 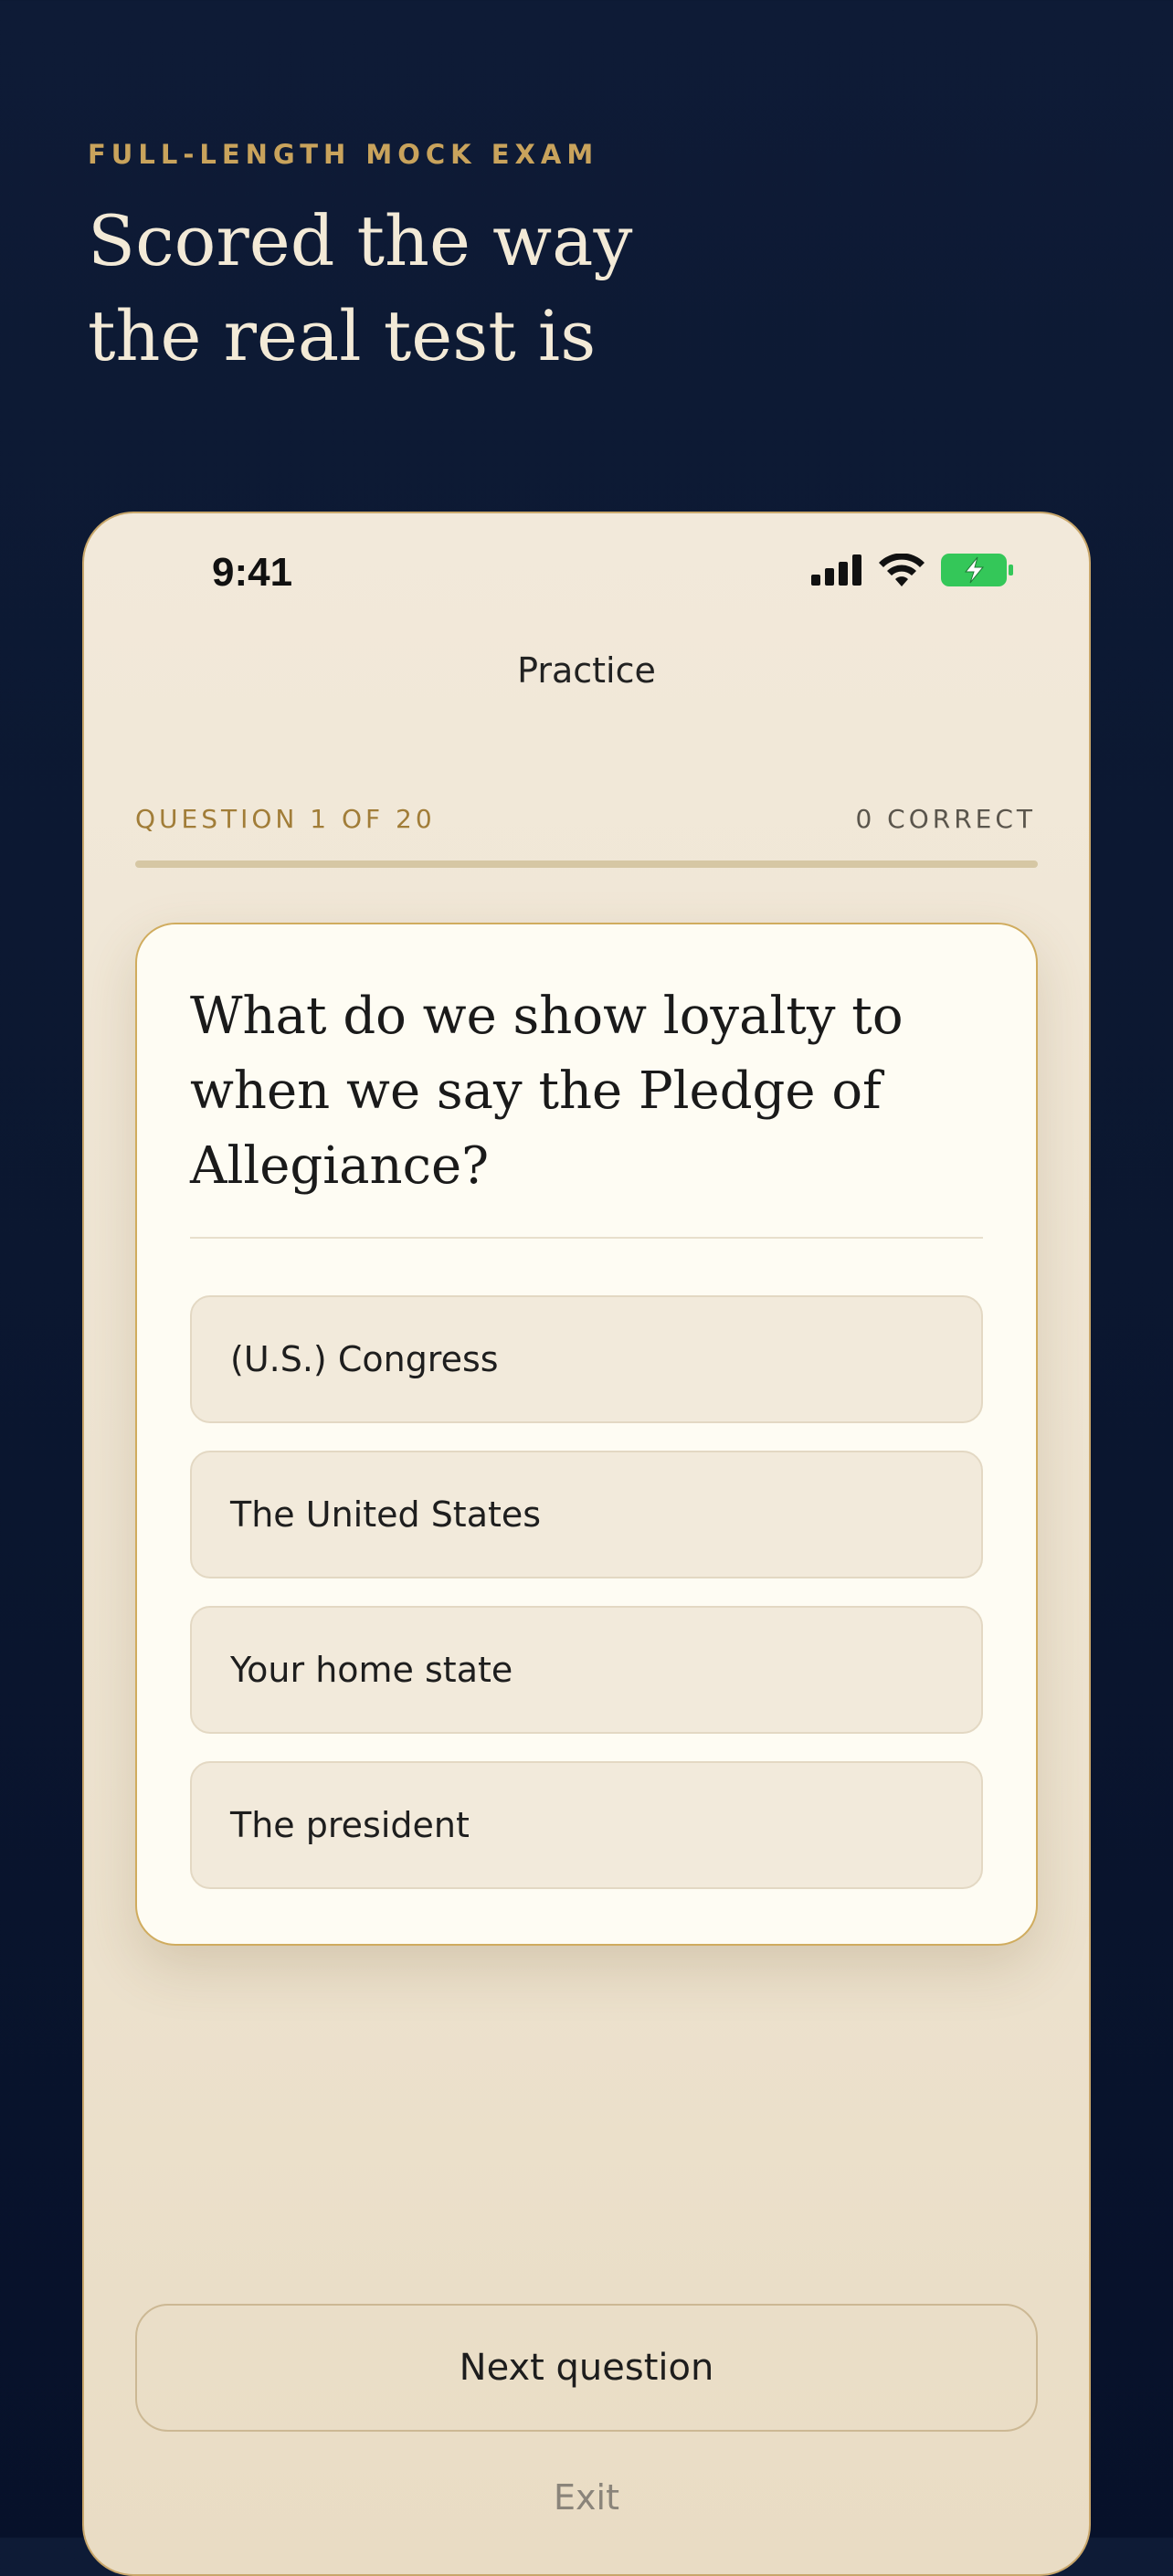 I want to click on headline-line-1: Scored the way, so click(x=360, y=240).